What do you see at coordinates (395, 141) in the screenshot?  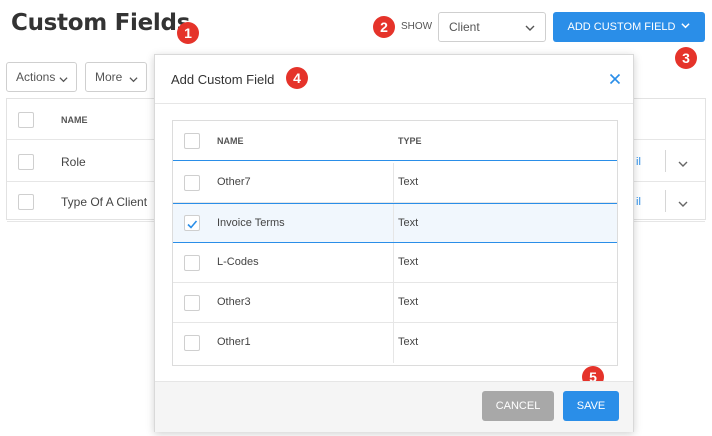 I see `options-header-row: NAME TYPE` at bounding box center [395, 141].